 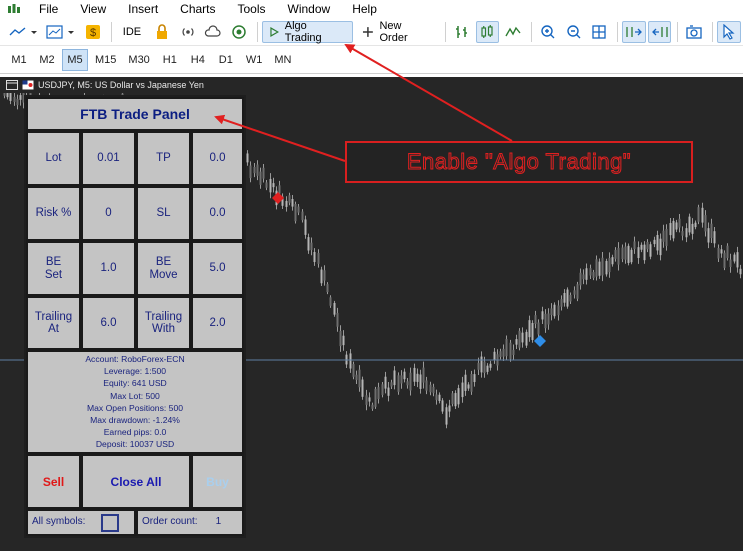 I want to click on menu-charts: Charts, so click(x=197, y=9).